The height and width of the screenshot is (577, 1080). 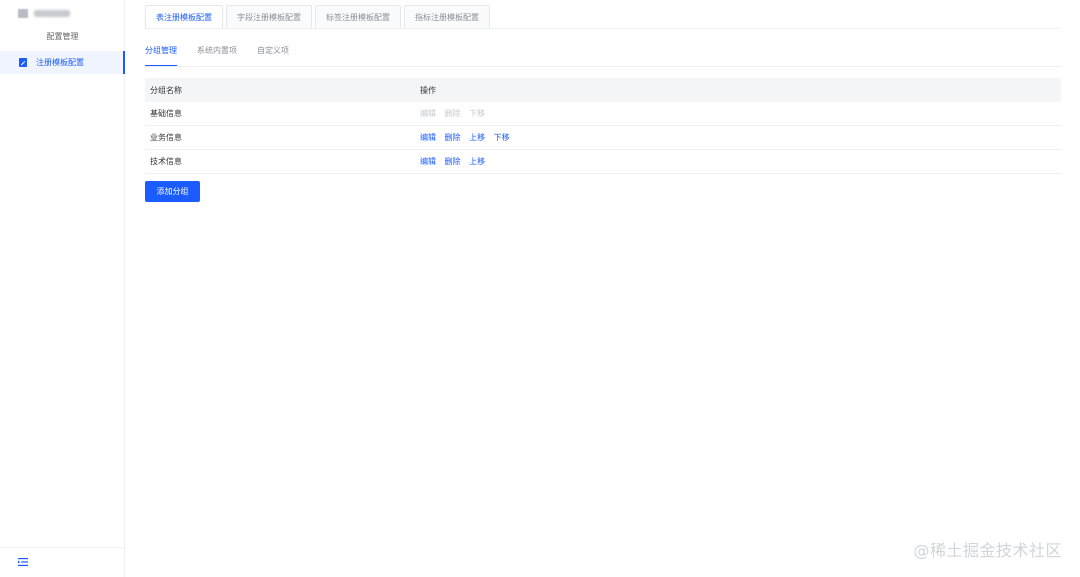 What do you see at coordinates (603, 66) in the screenshot?
I see `sub-tabs-divider` at bounding box center [603, 66].